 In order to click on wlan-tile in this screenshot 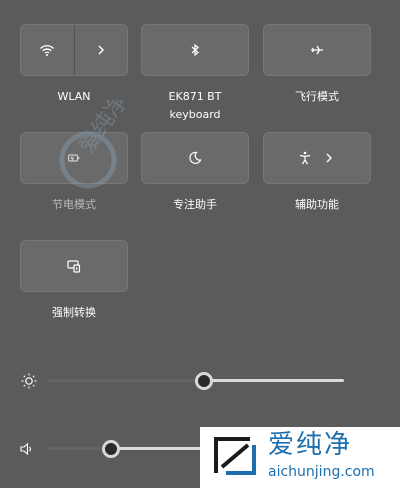, I will do `click(74, 50)`.